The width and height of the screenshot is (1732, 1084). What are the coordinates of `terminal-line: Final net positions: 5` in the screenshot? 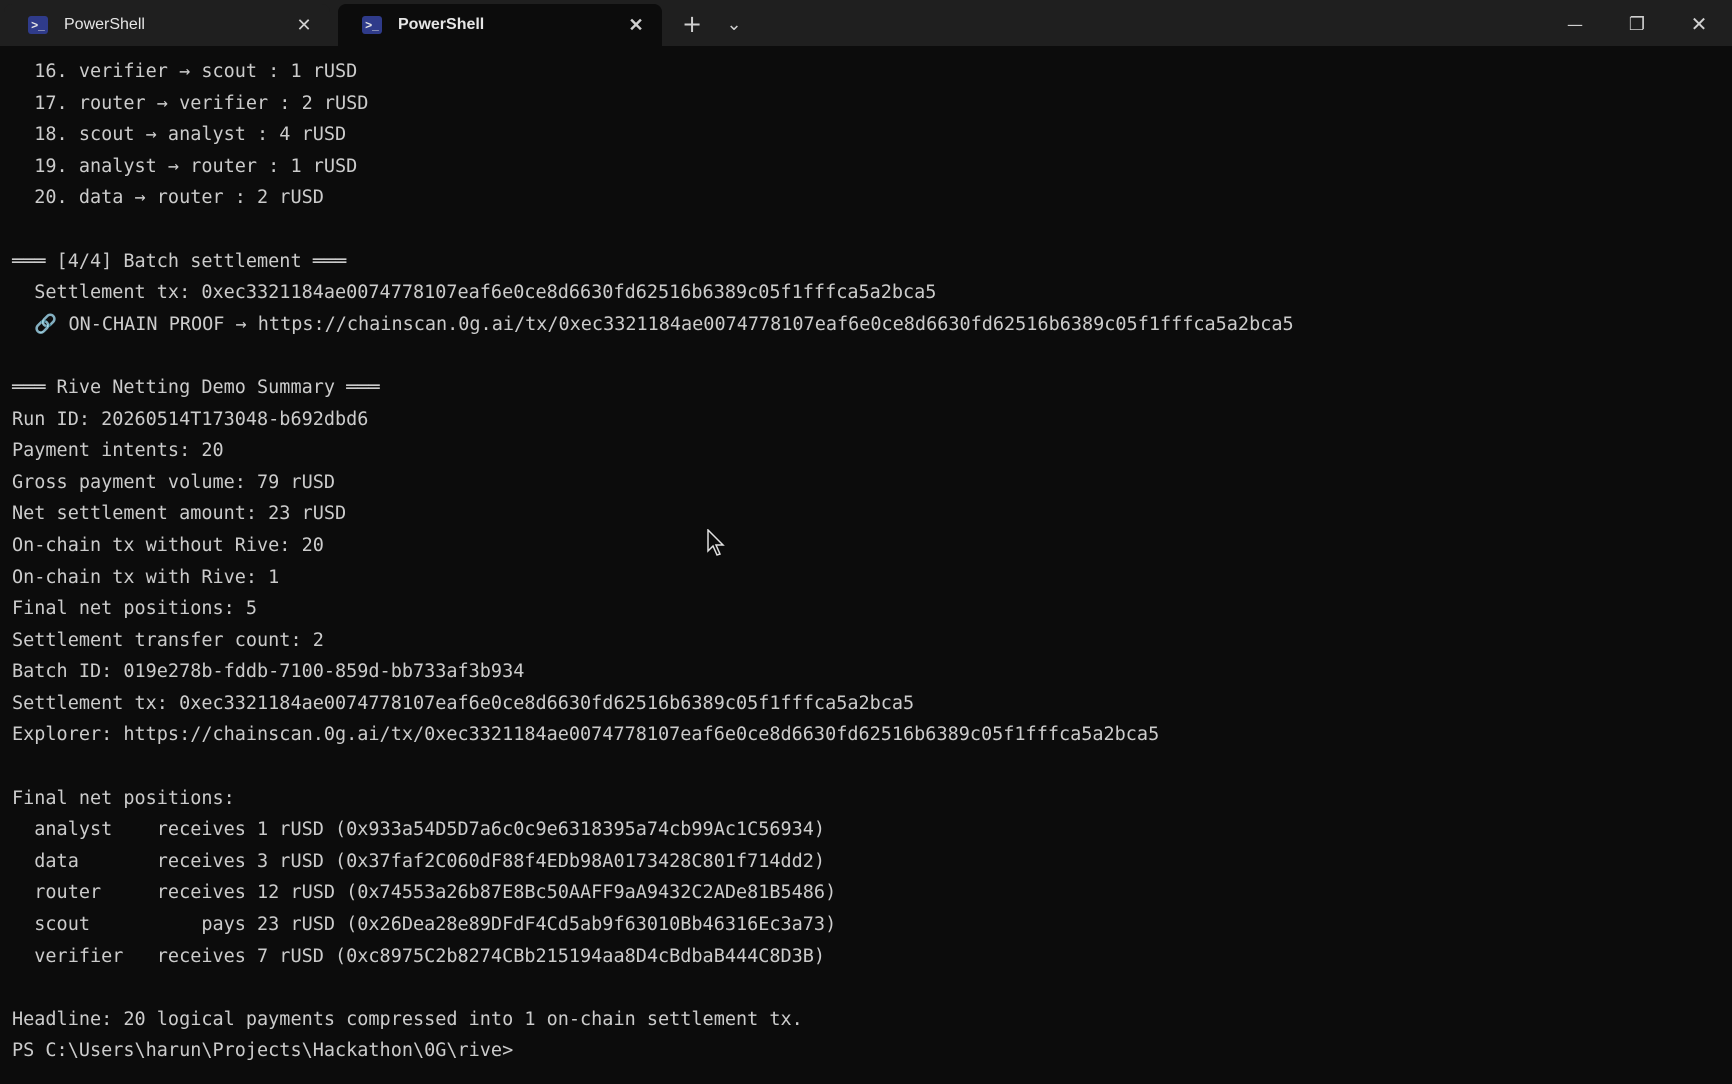 It's located at (135, 609).